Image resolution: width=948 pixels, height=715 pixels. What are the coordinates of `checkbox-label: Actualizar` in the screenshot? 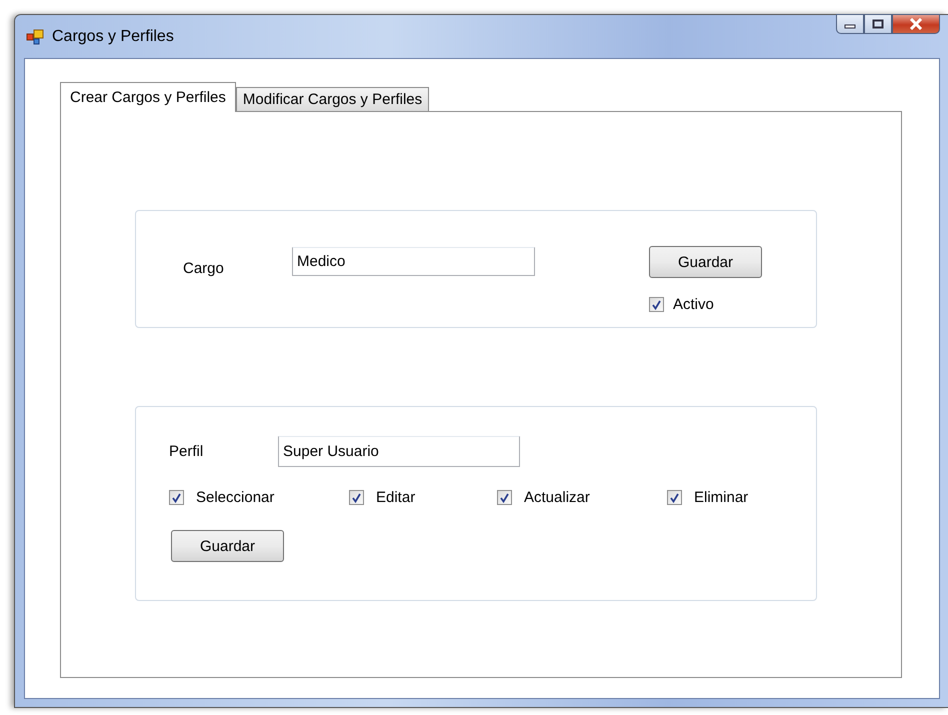 It's located at (557, 497).